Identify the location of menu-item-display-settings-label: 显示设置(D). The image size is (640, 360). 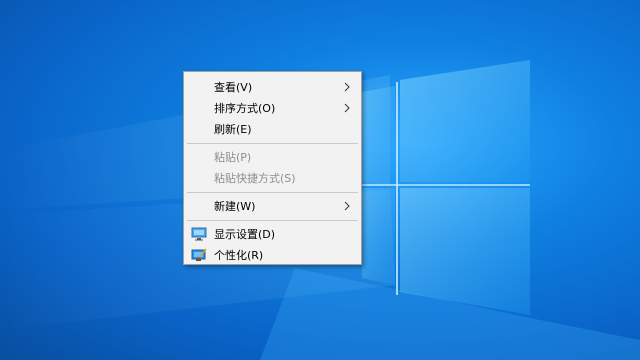
(245, 234).